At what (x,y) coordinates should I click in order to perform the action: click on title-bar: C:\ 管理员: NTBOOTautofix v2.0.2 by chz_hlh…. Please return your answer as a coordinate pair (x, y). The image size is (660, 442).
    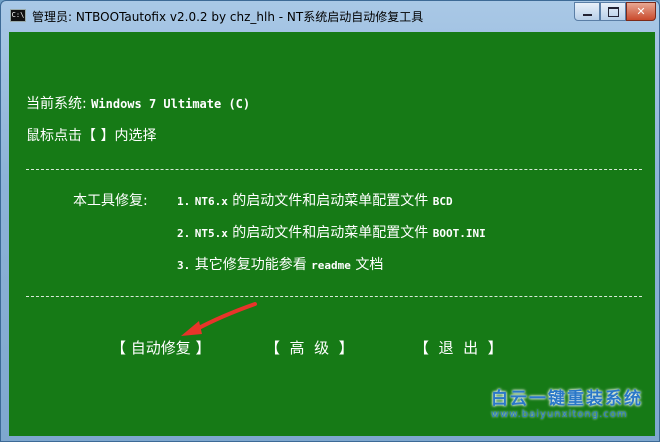
    Looking at the image, I should click on (330, 16).